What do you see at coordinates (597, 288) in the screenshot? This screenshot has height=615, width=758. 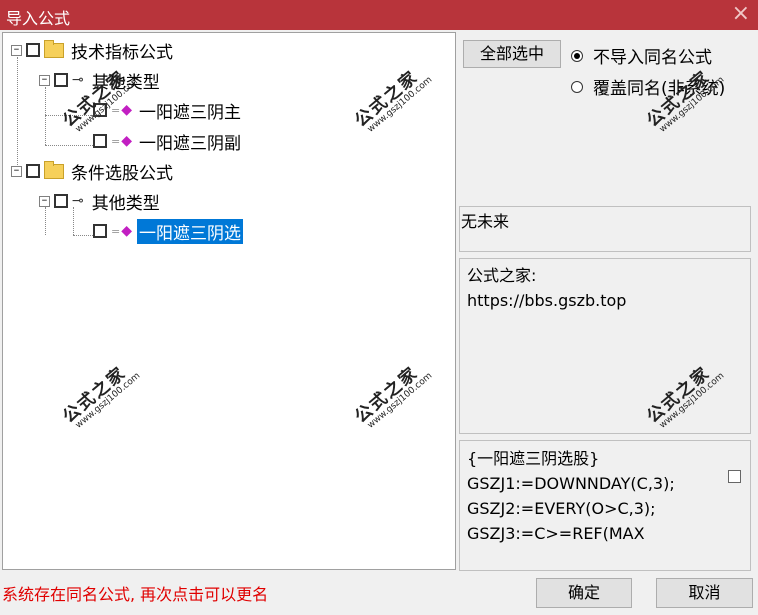 I see `info-text: 公式之家: https://bbs.gszb.top` at bounding box center [597, 288].